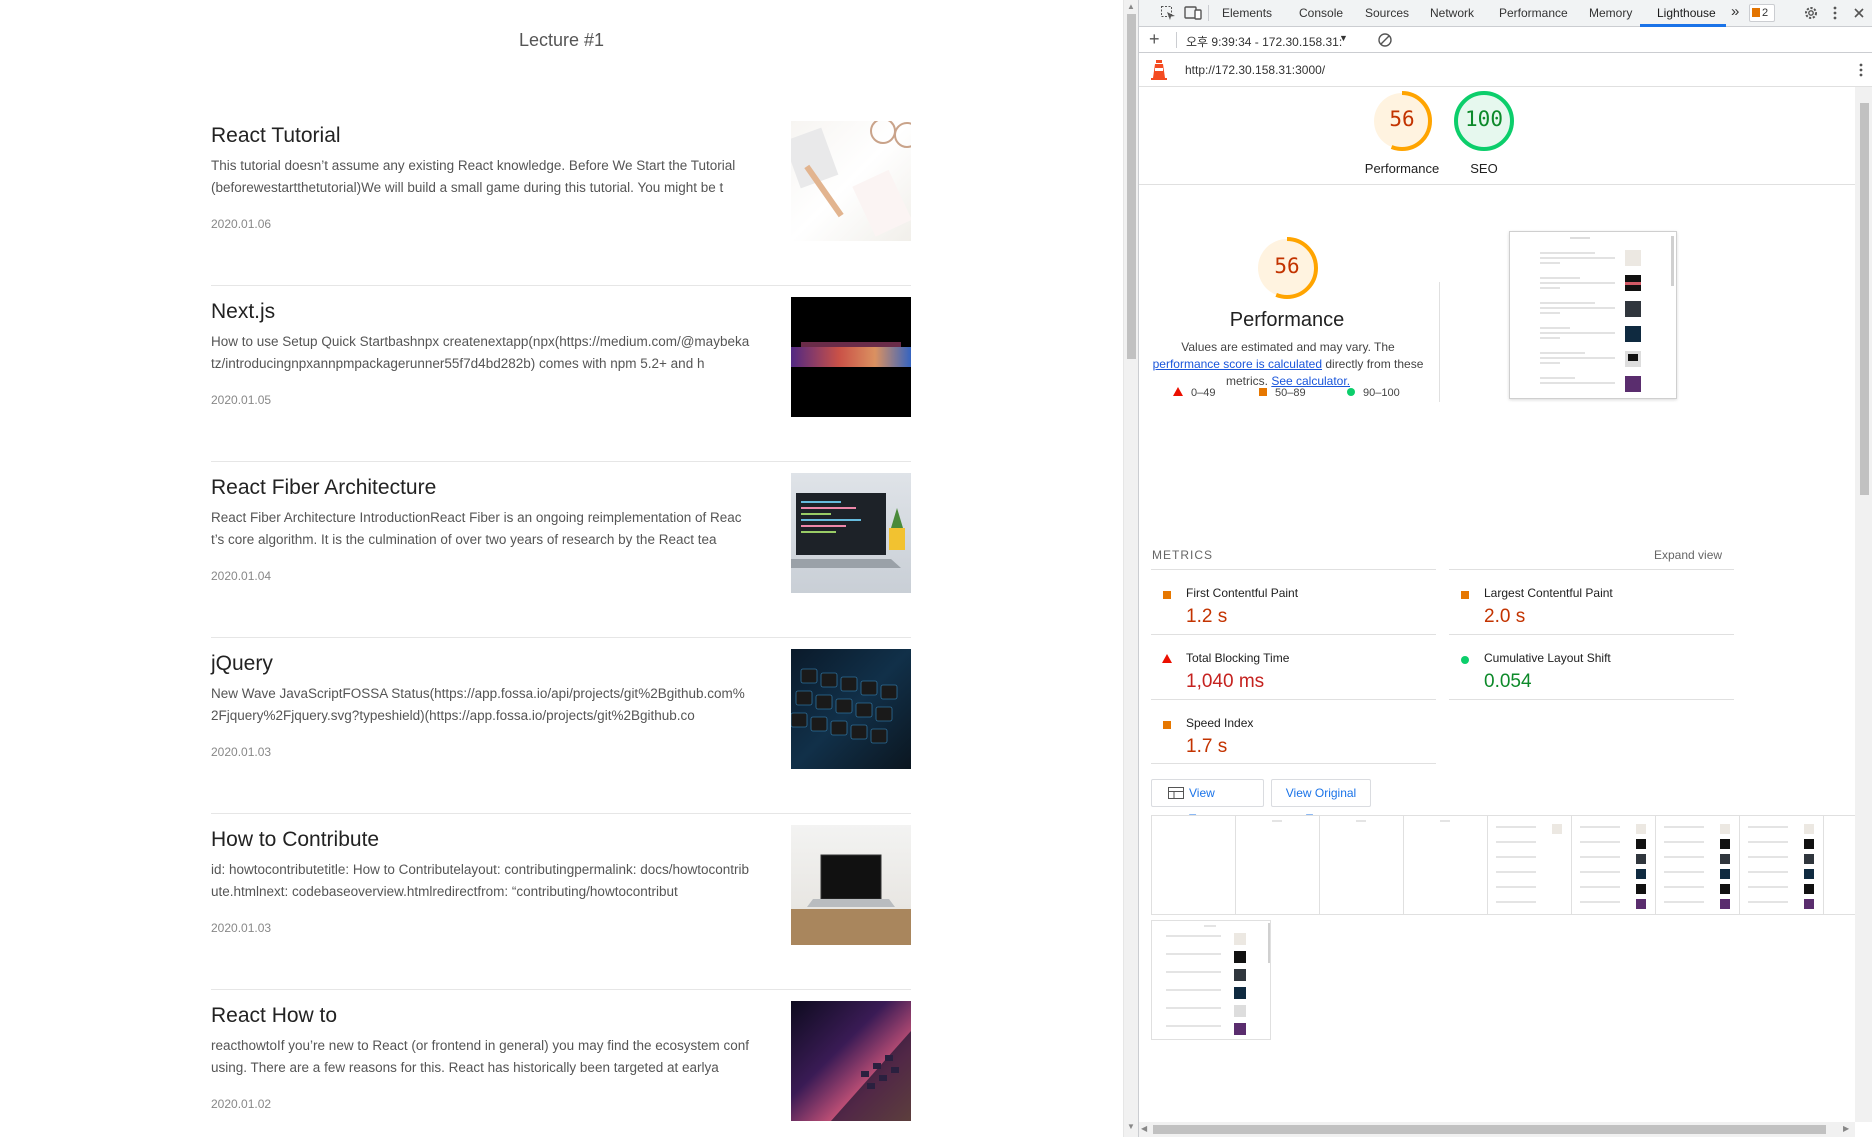  What do you see at coordinates (295, 840) in the screenshot?
I see `post-title: How to Contribute` at bounding box center [295, 840].